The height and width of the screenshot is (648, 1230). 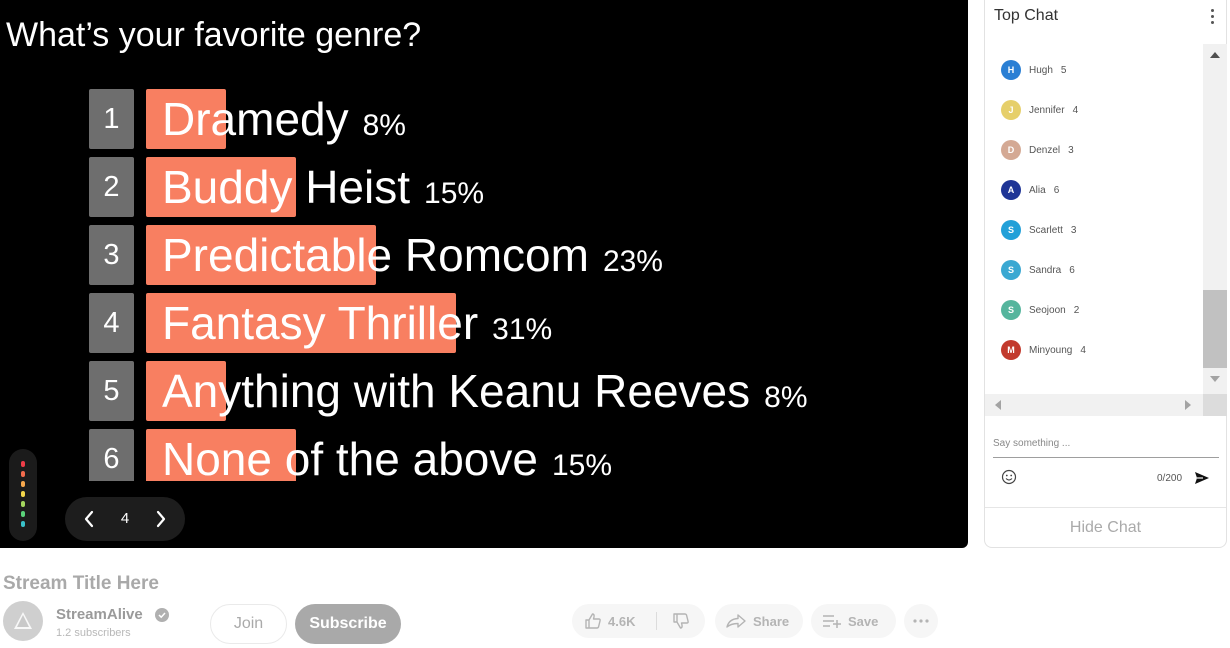 I want to click on avatar: J, so click(x=1011, y=110).